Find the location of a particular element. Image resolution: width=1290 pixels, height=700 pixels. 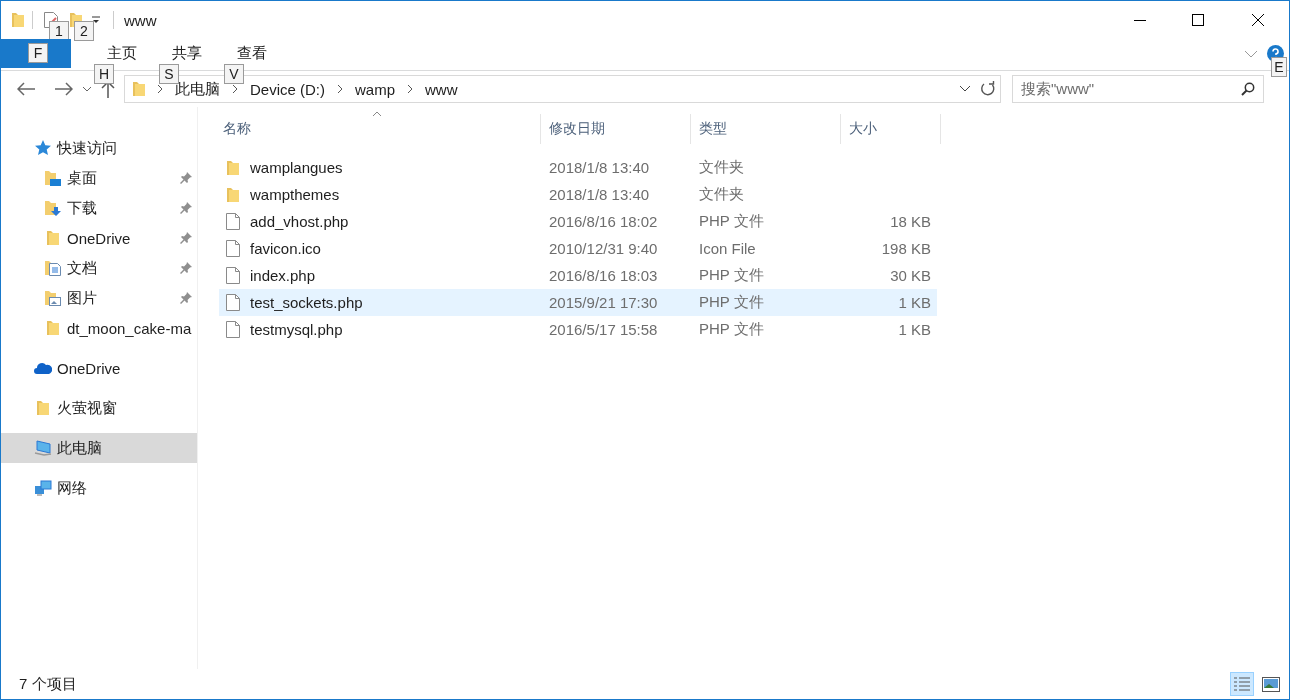

document-folder-icon is located at coordinates (53, 268).